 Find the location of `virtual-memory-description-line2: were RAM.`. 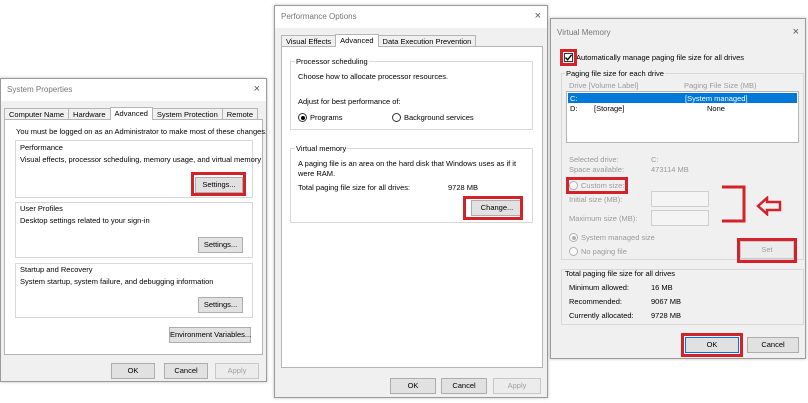

virtual-memory-description-line2: were RAM. is located at coordinates (317, 173).